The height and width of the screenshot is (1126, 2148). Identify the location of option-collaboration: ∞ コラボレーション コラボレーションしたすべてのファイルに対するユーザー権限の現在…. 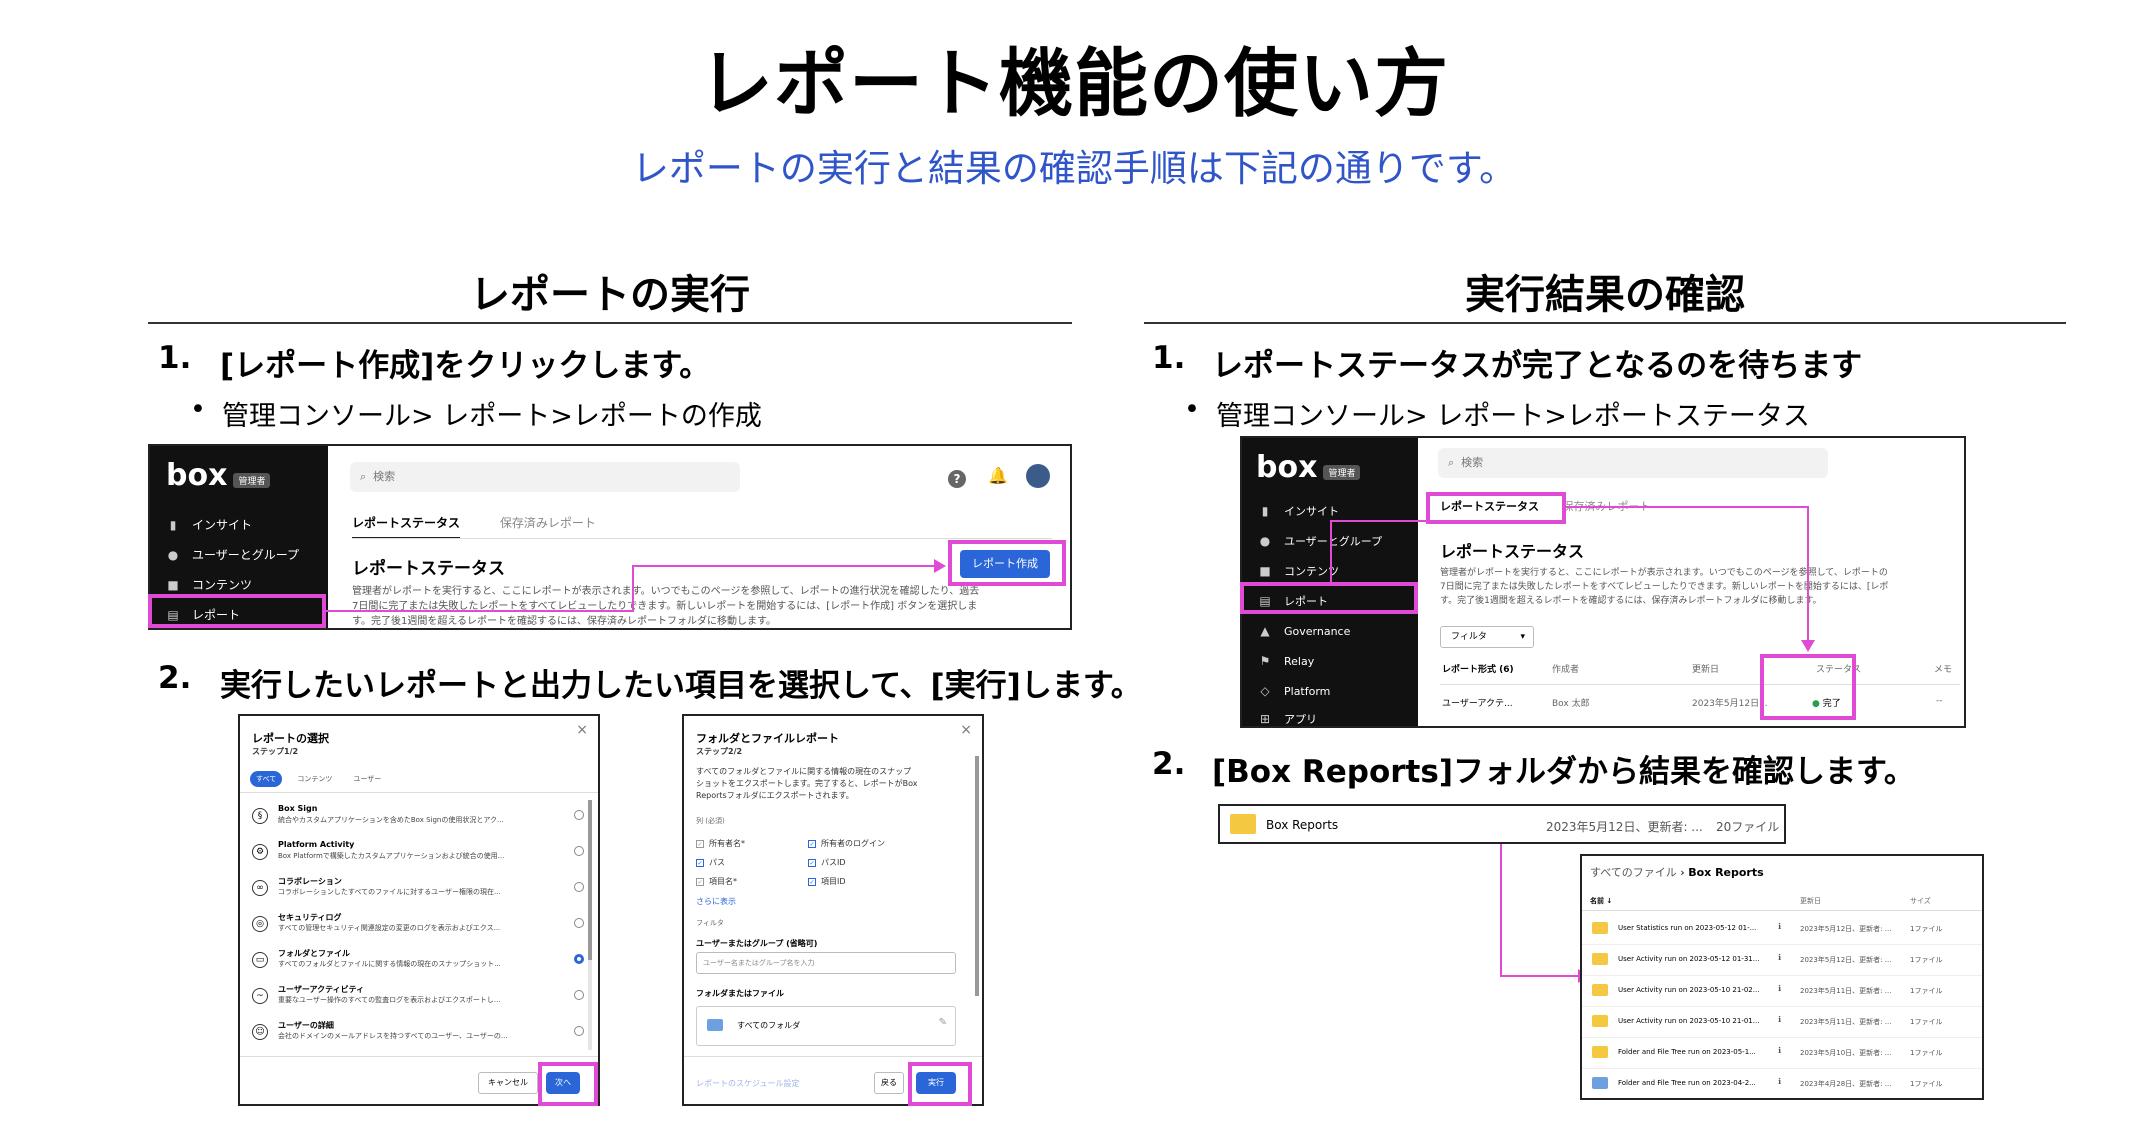
(420, 890).